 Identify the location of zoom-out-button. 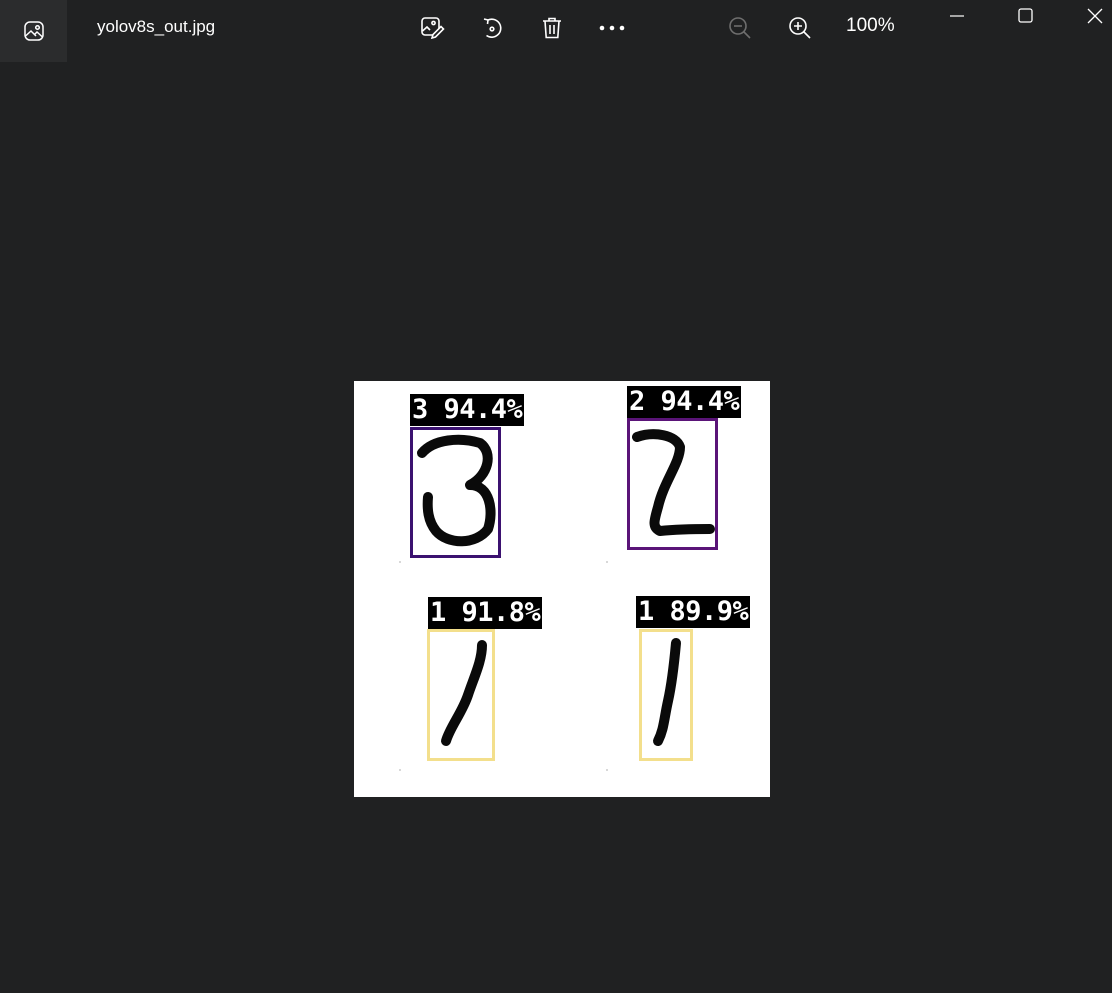
(740, 28).